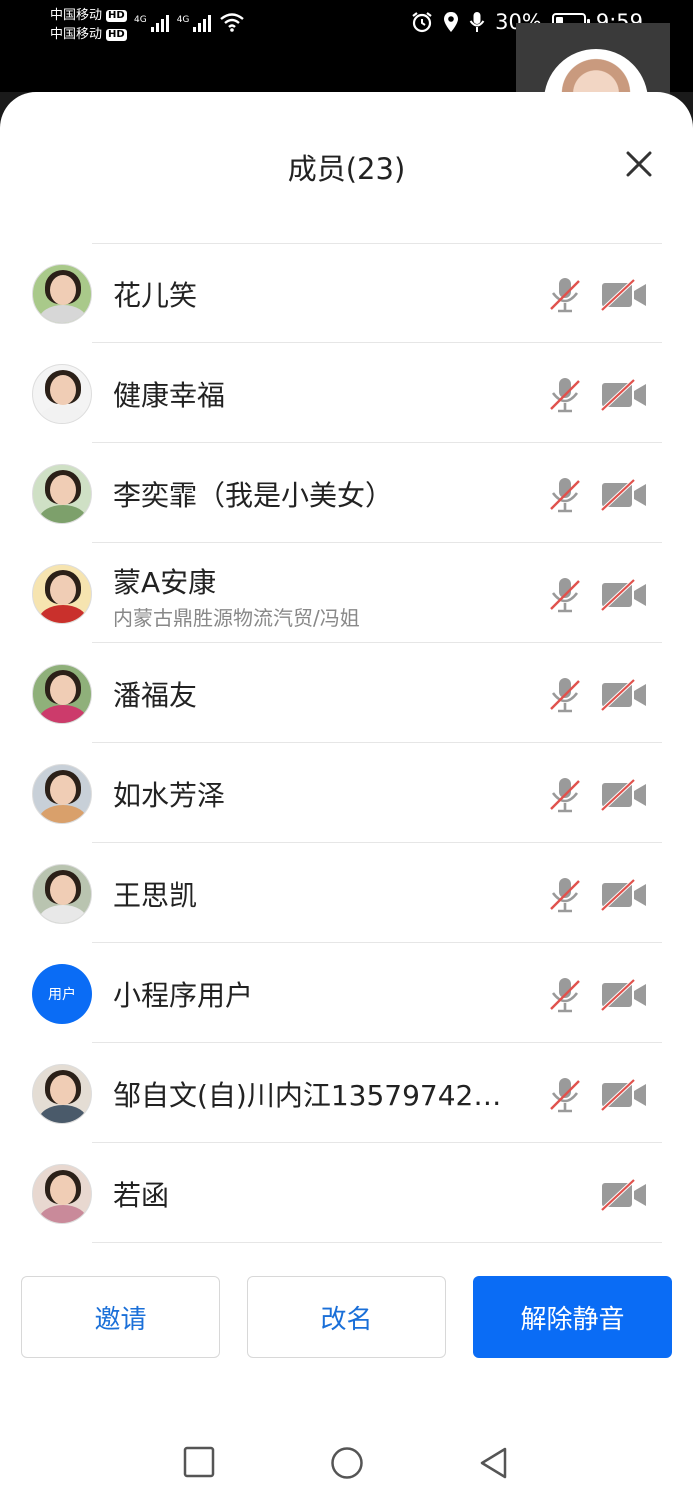 Image resolution: width=693 pixels, height=1500 pixels. Describe the element at coordinates (346, 693) in the screenshot. I see `member-row: 潘福友` at that location.